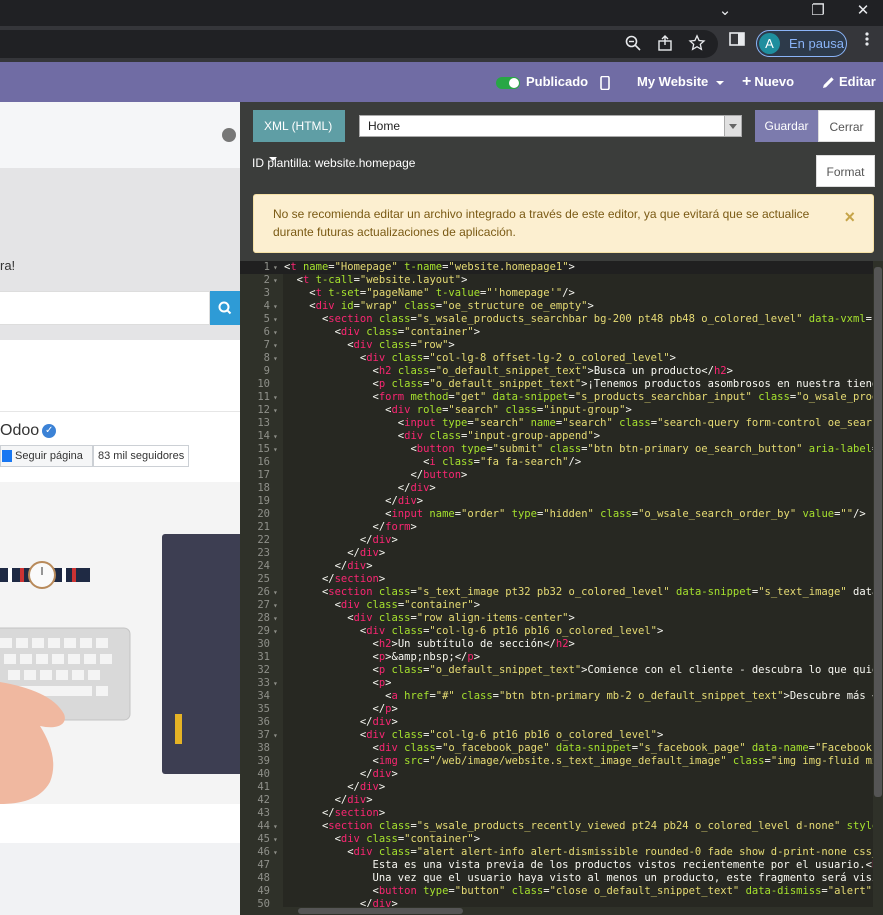  I want to click on code-line: 40 </div>, so click(561, 774).